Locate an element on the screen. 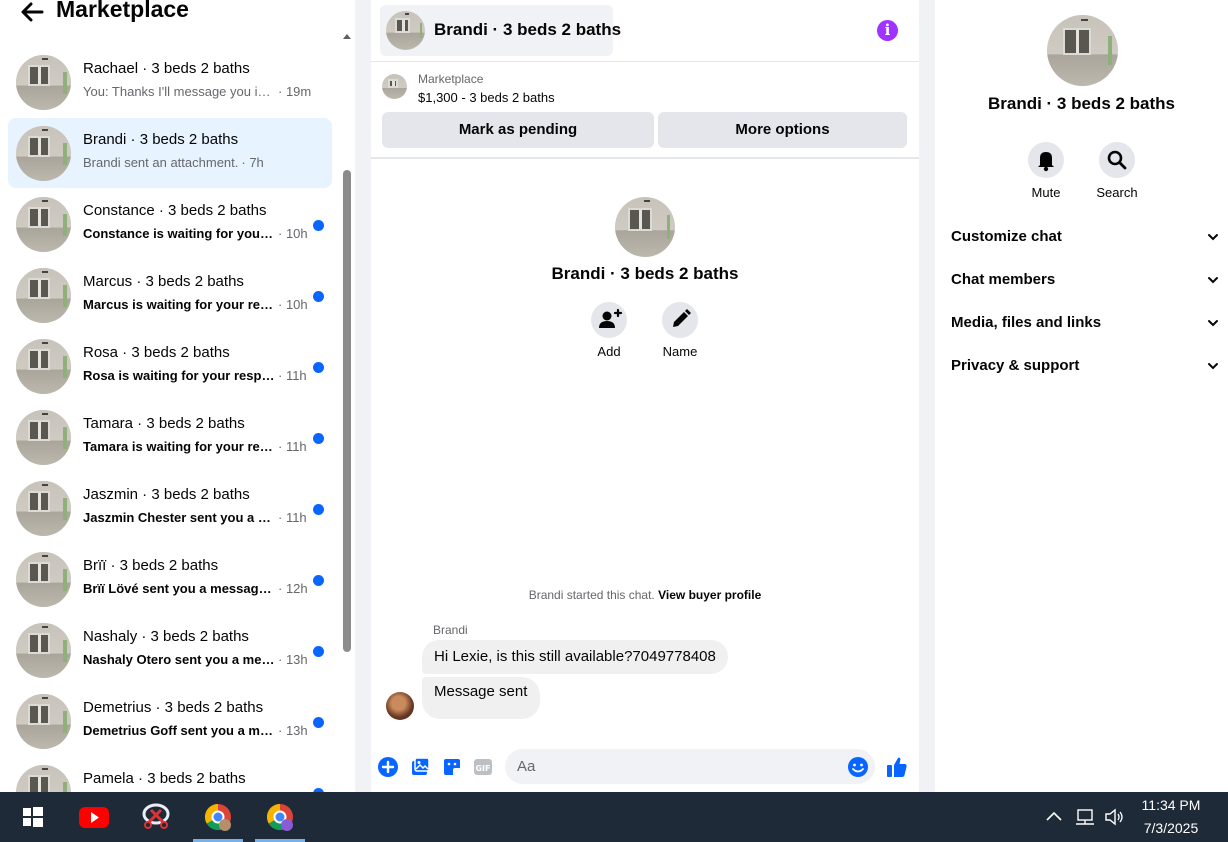 This screenshot has width=1228, height=842. emoji-icon is located at coordinates (858, 767).